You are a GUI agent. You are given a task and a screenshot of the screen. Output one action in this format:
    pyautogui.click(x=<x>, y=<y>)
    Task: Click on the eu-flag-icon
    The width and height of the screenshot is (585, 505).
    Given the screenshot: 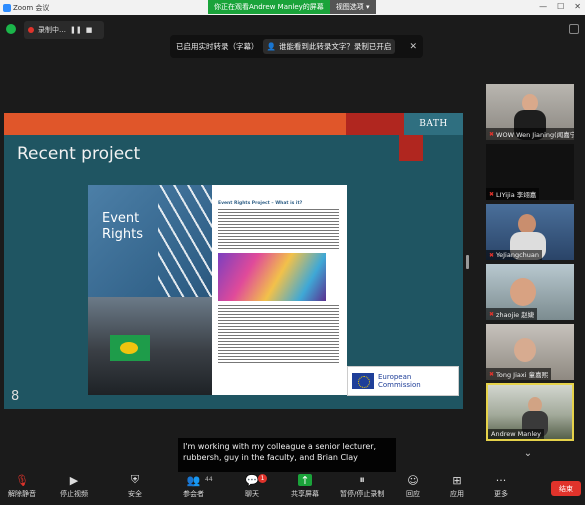 What is the action you would take?
    pyautogui.click(x=363, y=381)
    